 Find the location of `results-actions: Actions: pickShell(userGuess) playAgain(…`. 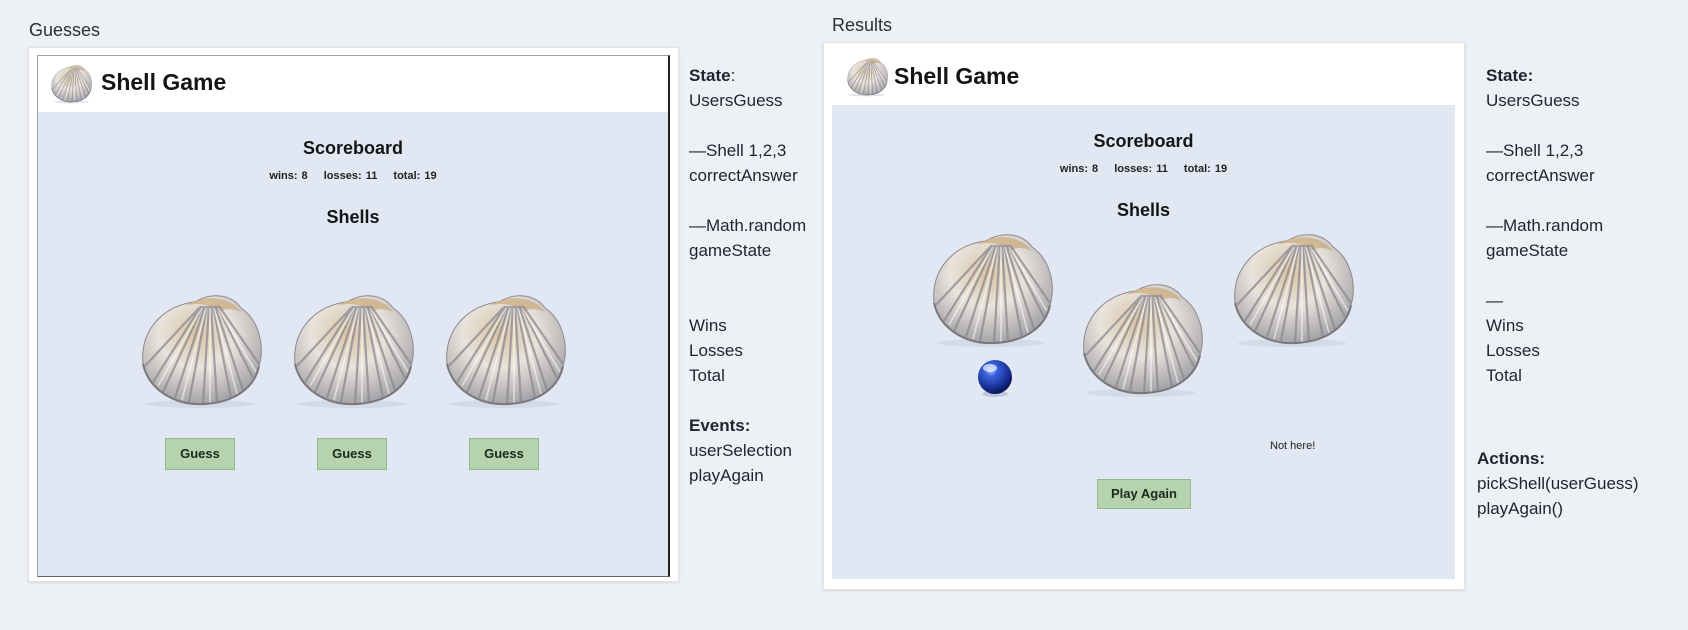

results-actions: Actions: pickShell(userGuess) playAgain(… is located at coordinates (1558, 483).